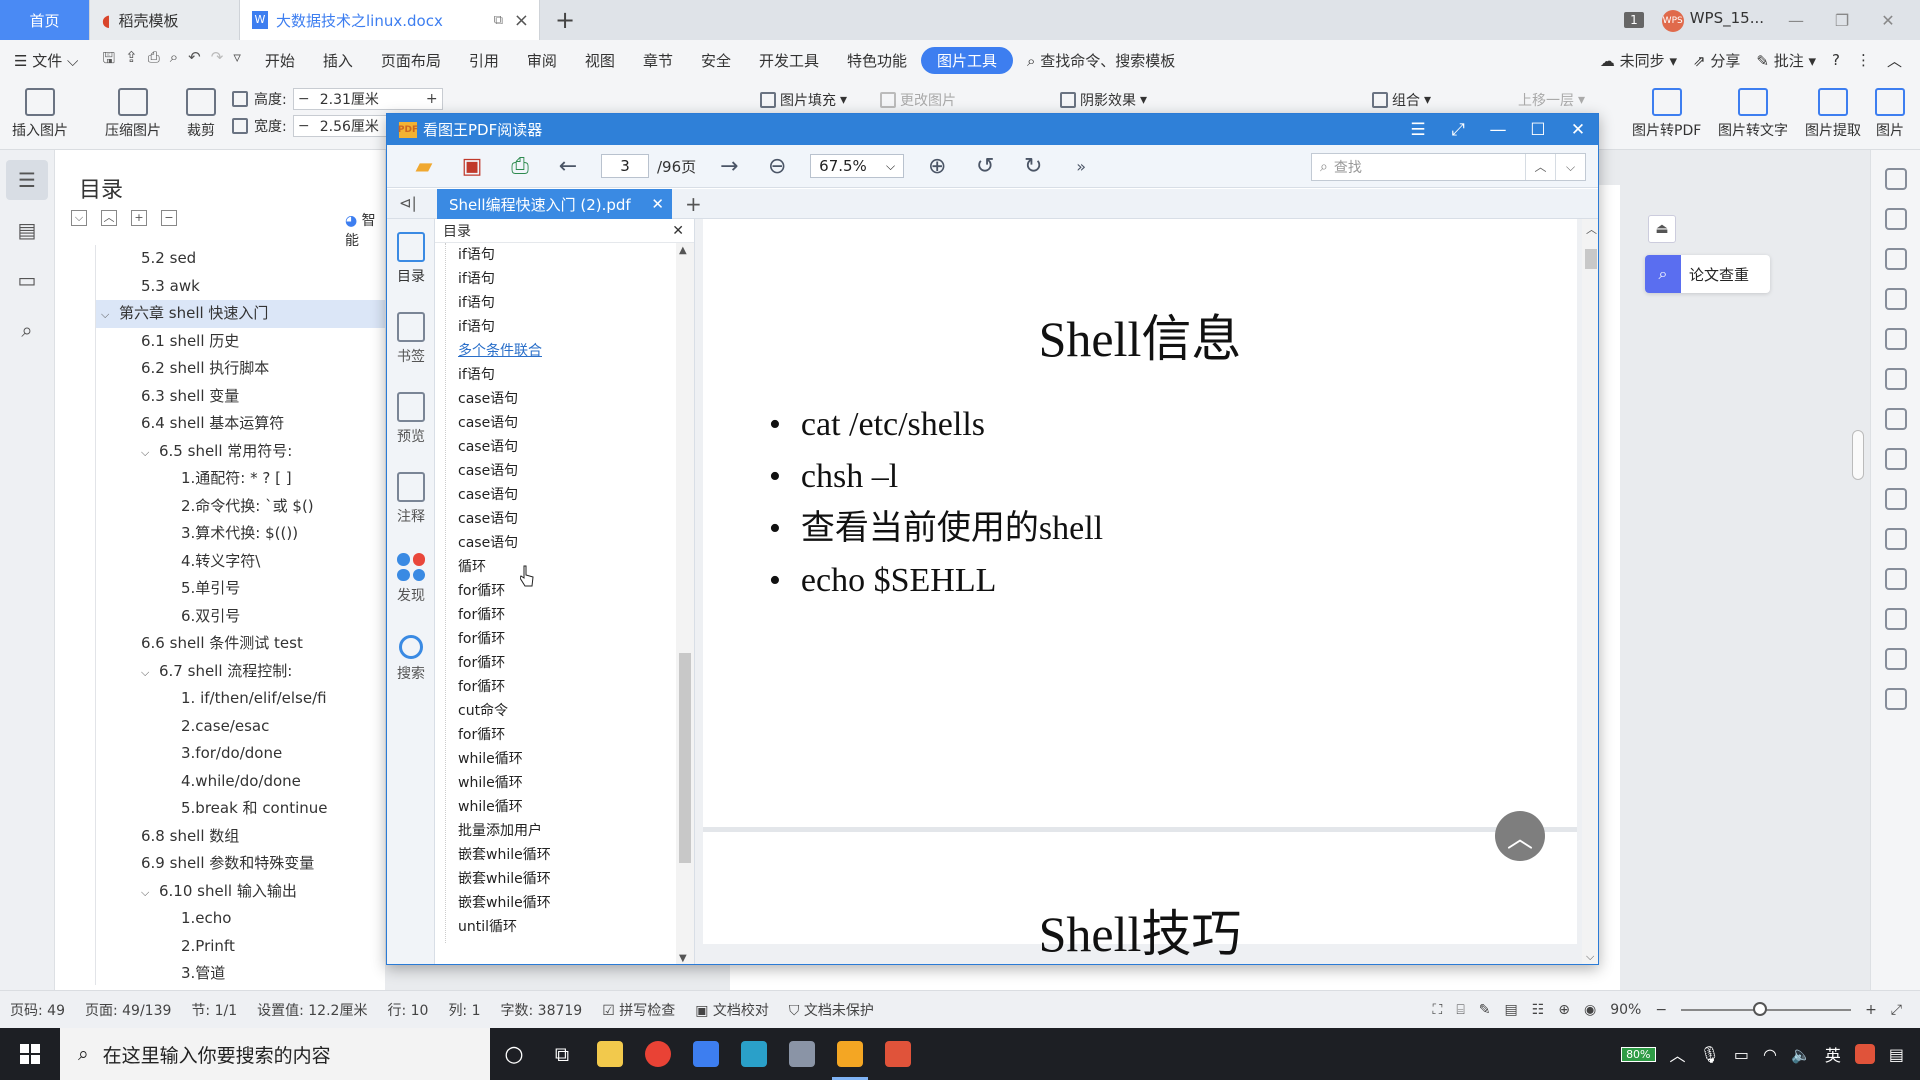 This screenshot has width=1920, height=1080. Describe the element at coordinates (1895, 459) in the screenshot. I see `image-tool-icon` at that location.